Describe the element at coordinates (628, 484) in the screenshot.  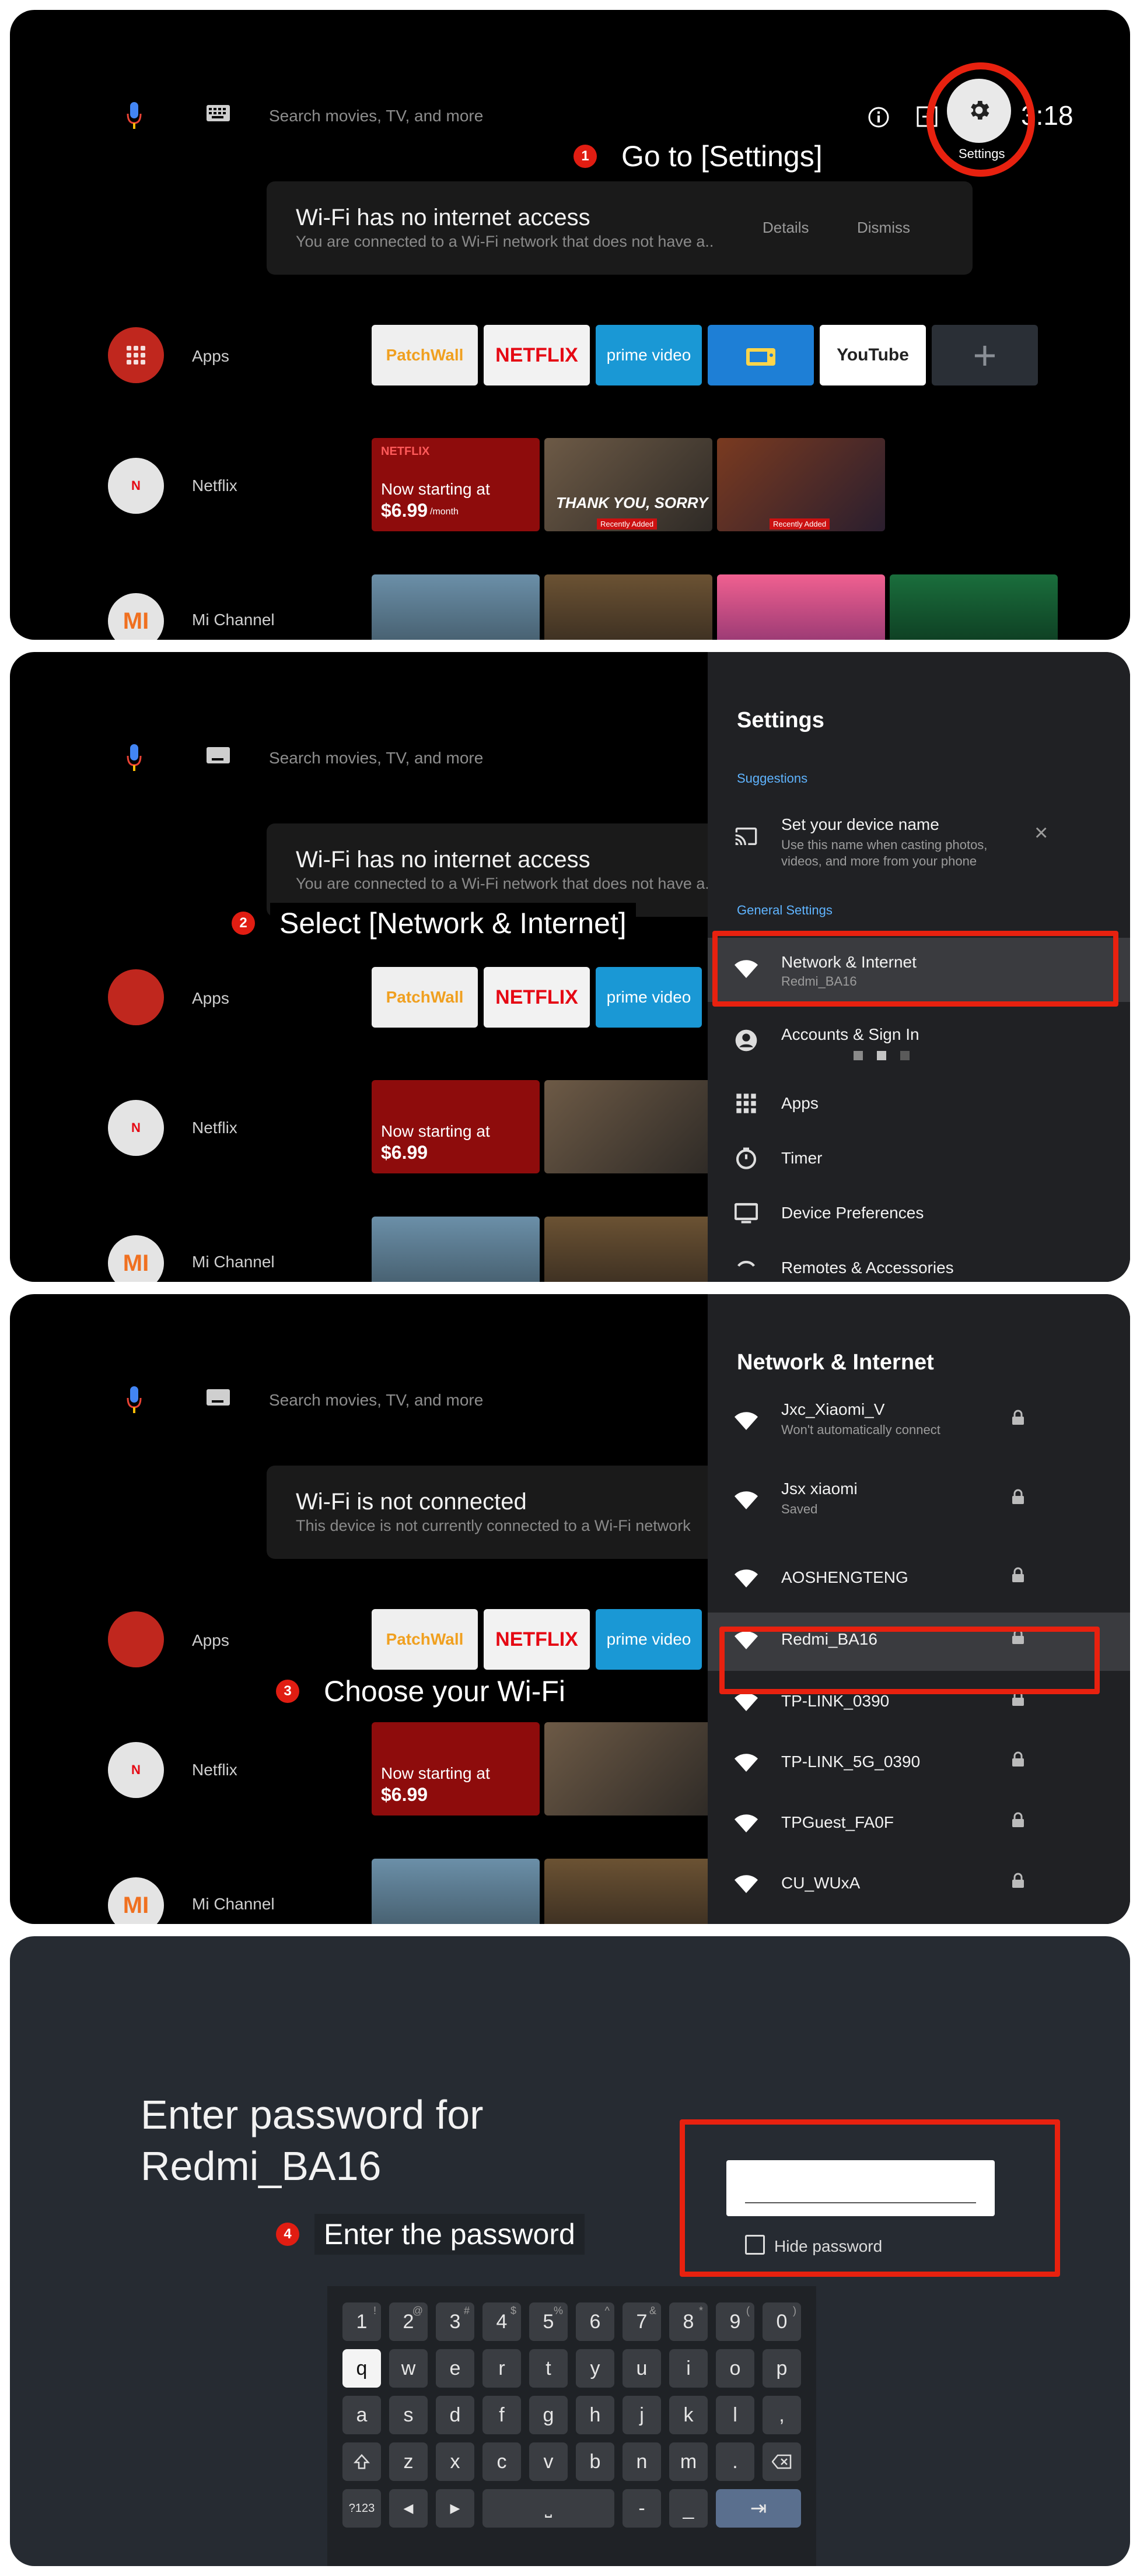
I see `movie-tile-1: THANK YOU, SORRY Recently Added` at that location.